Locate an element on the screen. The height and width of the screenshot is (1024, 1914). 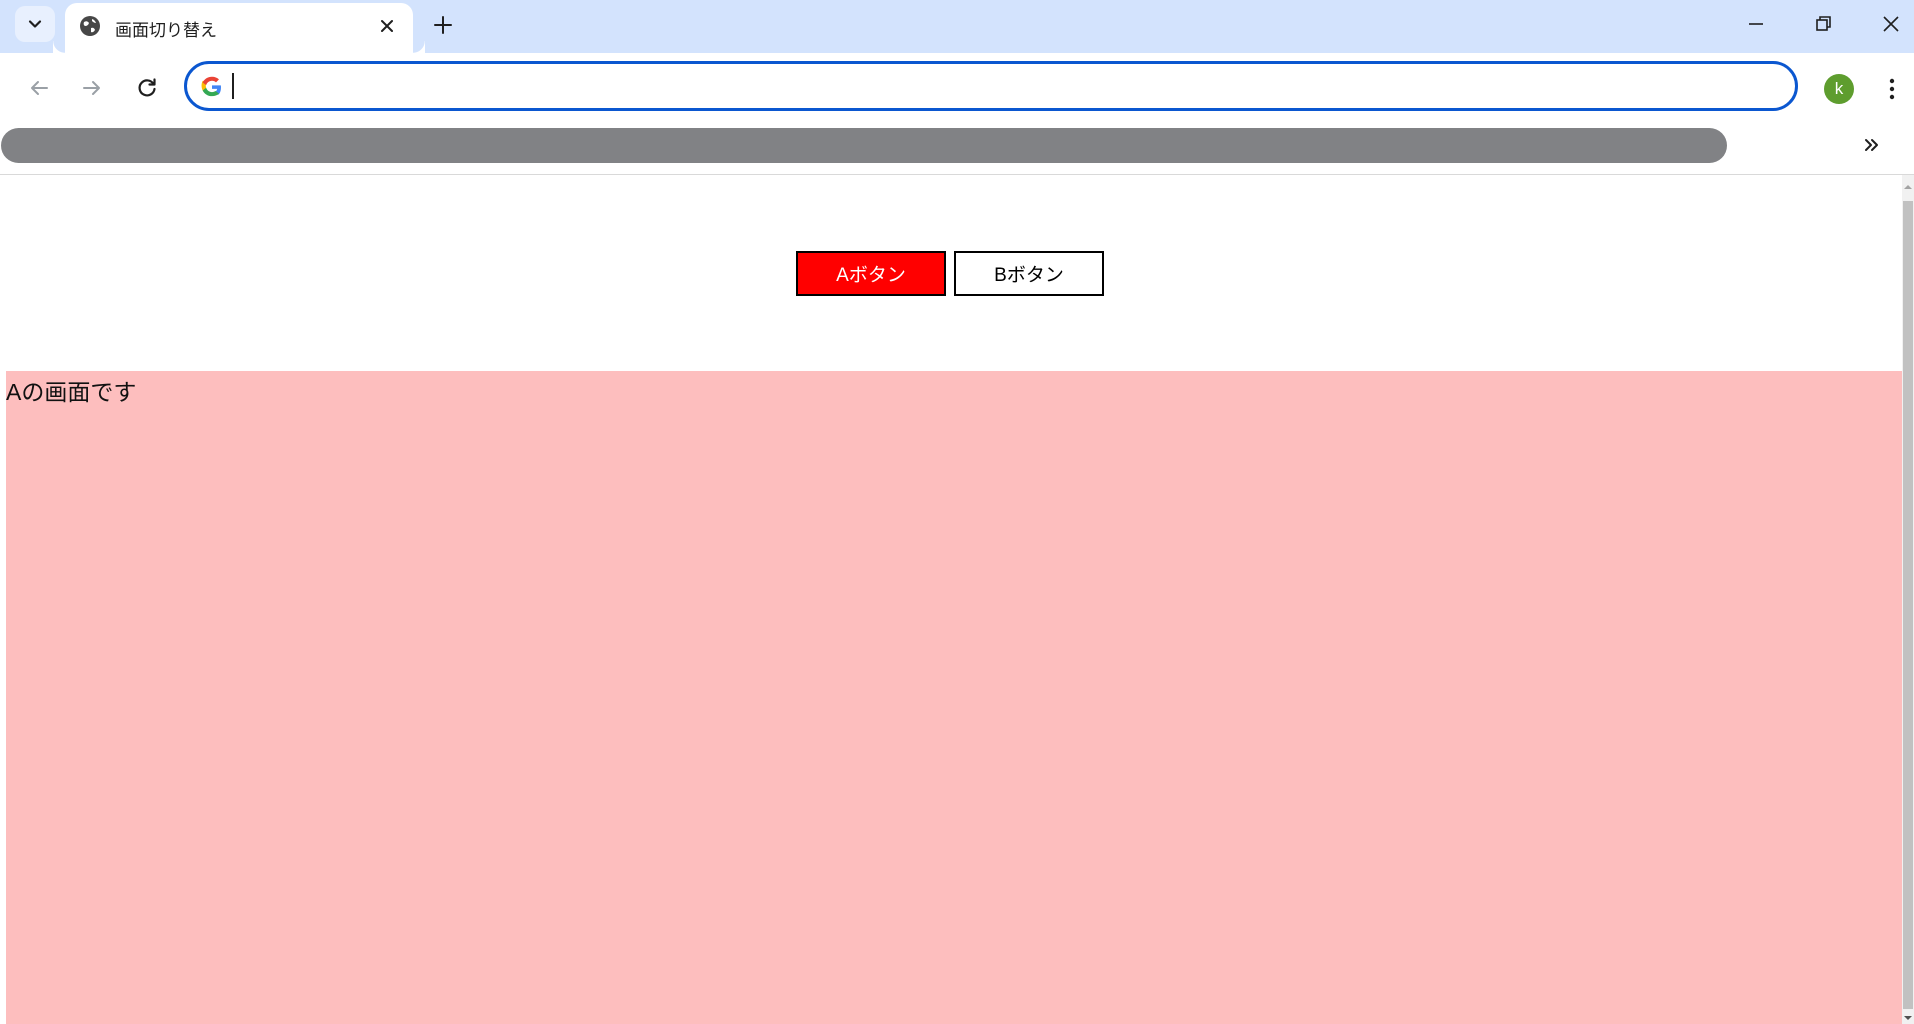
tab-search-button is located at coordinates (35, 24).